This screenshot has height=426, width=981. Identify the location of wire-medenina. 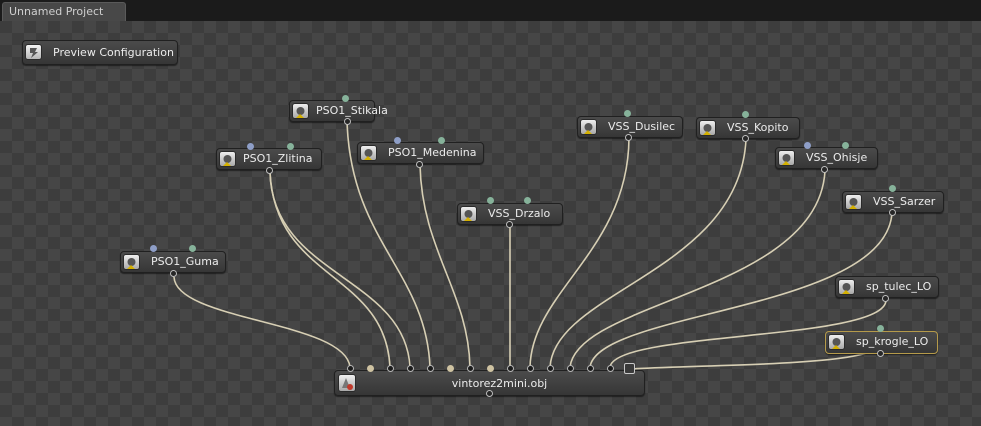
(445, 266).